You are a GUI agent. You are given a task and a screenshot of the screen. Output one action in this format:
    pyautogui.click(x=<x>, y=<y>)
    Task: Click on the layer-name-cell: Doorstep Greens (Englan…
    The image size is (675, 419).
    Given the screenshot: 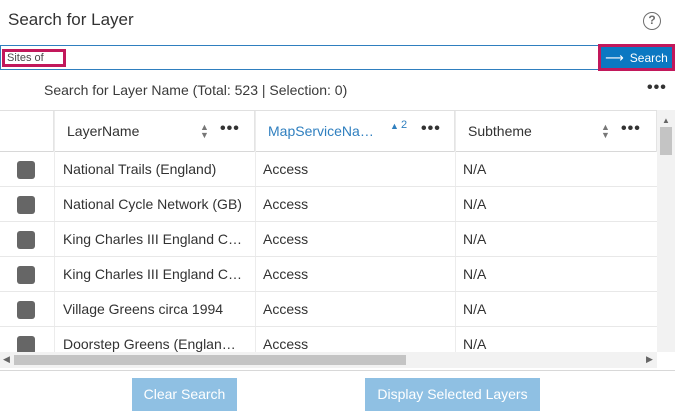 What is the action you would take?
    pyautogui.click(x=149, y=344)
    